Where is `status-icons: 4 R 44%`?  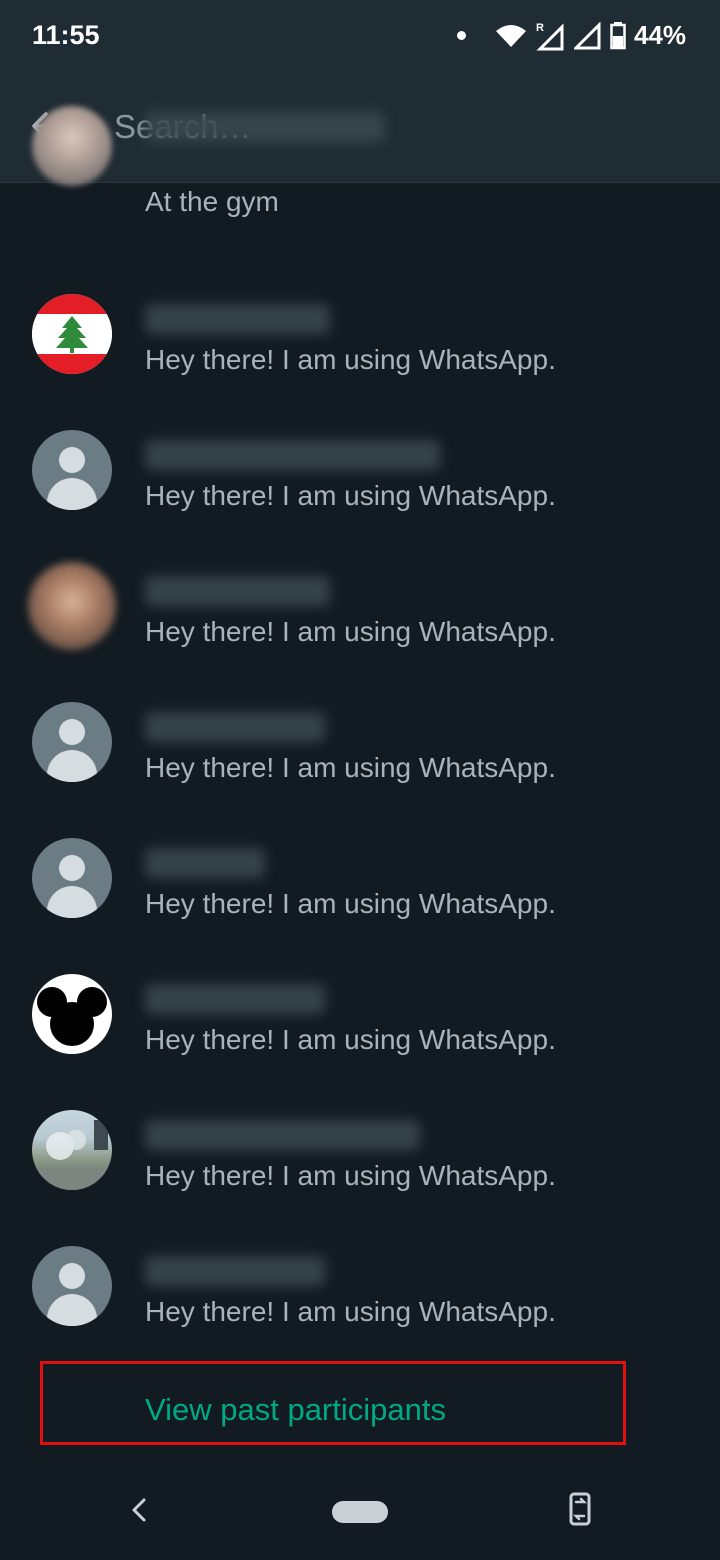
status-icons: 4 R 44% is located at coordinates (571, 35).